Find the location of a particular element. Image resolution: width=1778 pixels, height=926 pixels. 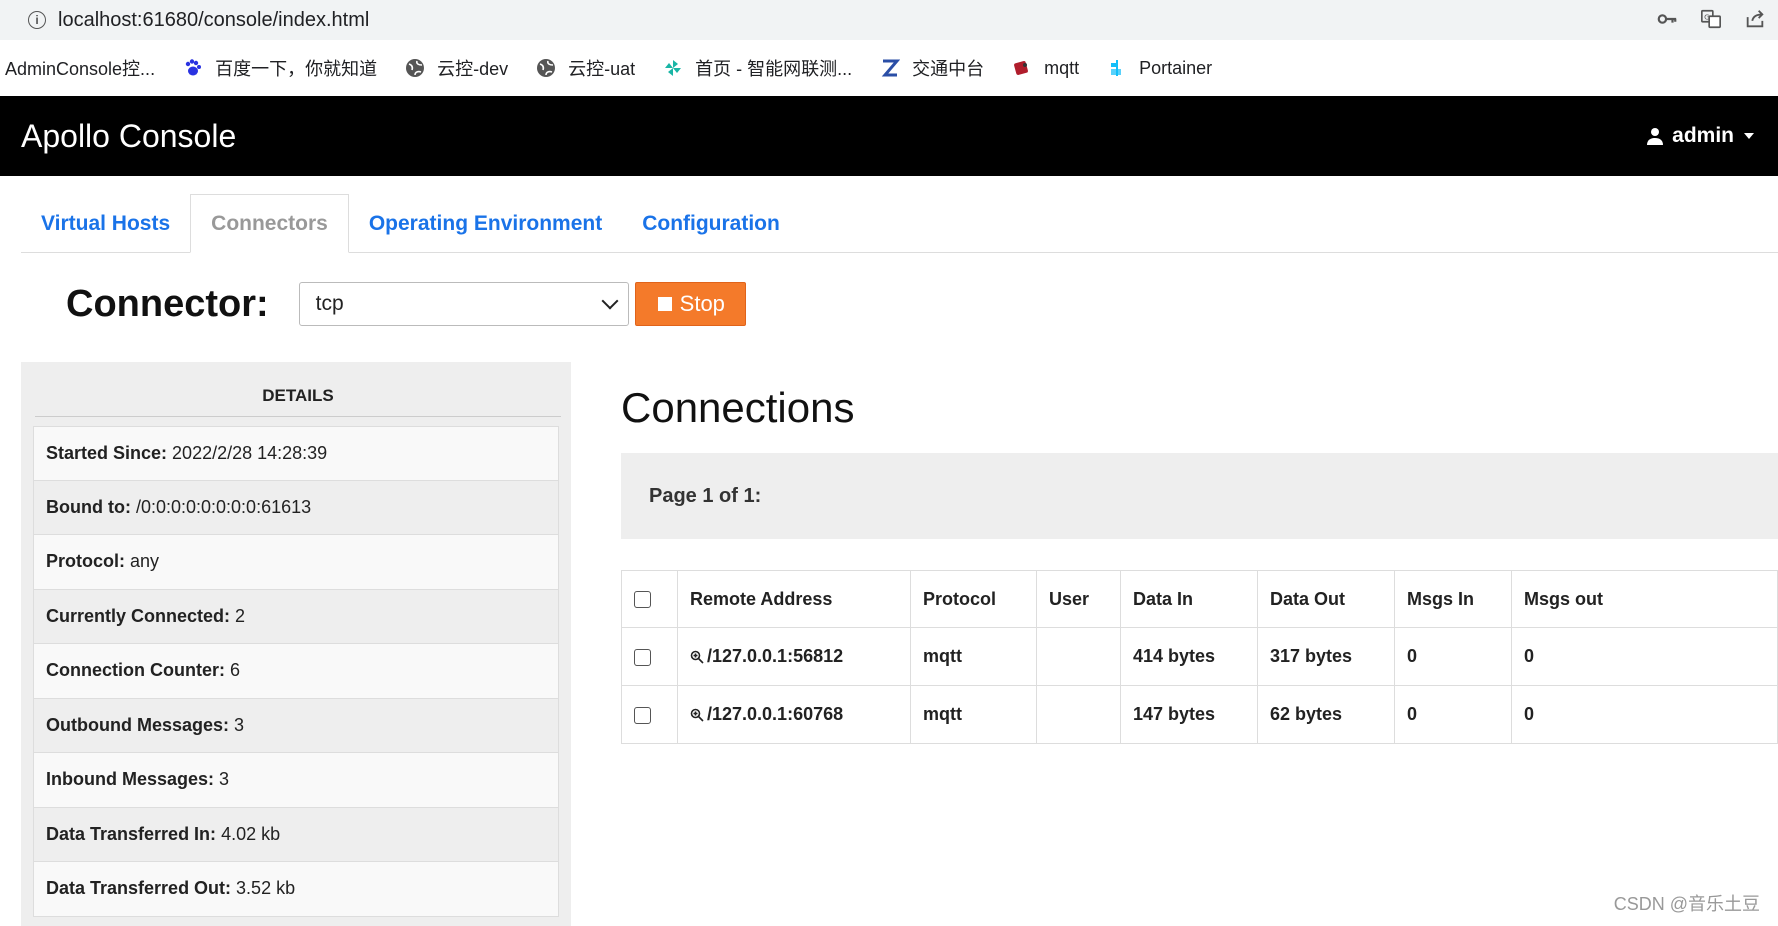

remote-address-link: /127.0.0.1:60768 is located at coordinates (775, 714).